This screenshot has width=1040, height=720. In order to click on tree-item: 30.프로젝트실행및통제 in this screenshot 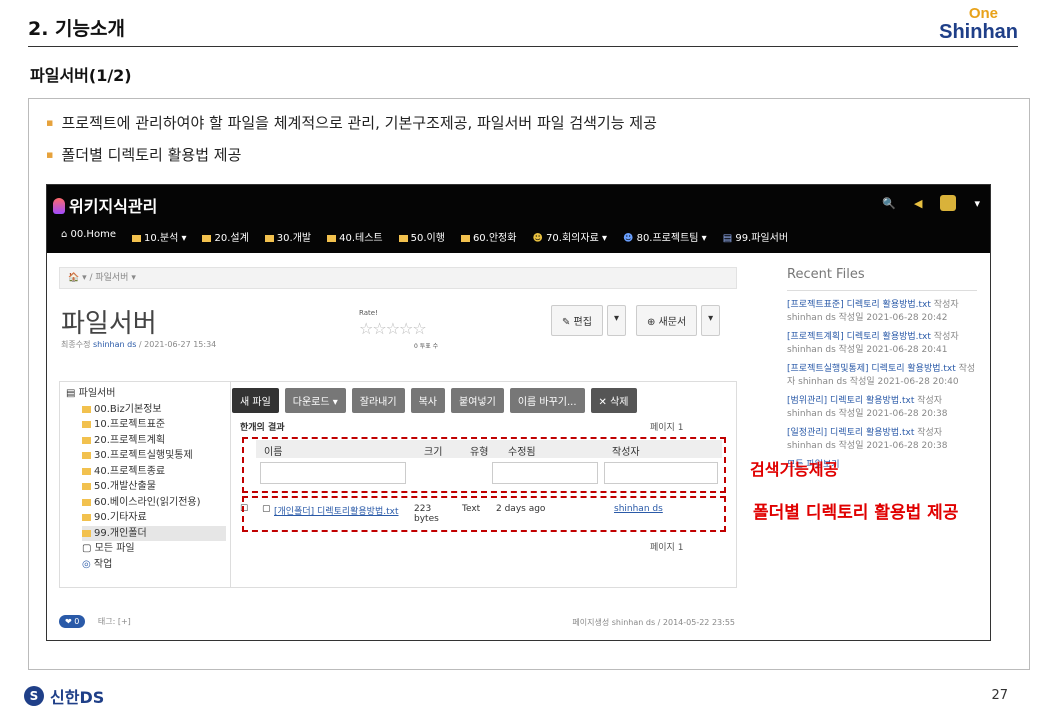, I will do `click(146, 456)`.